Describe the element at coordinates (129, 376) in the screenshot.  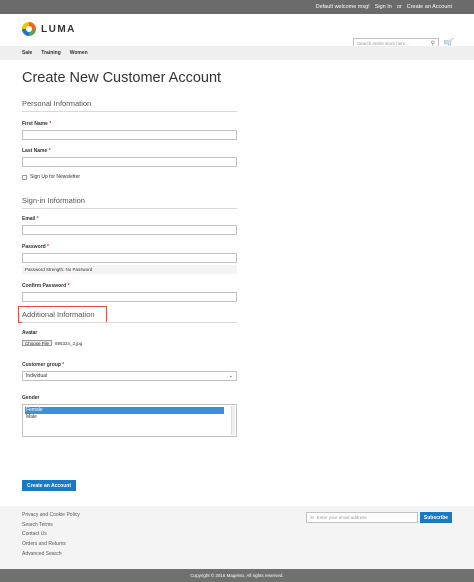
I see `customer-group-select: Individual ⌄` at that location.